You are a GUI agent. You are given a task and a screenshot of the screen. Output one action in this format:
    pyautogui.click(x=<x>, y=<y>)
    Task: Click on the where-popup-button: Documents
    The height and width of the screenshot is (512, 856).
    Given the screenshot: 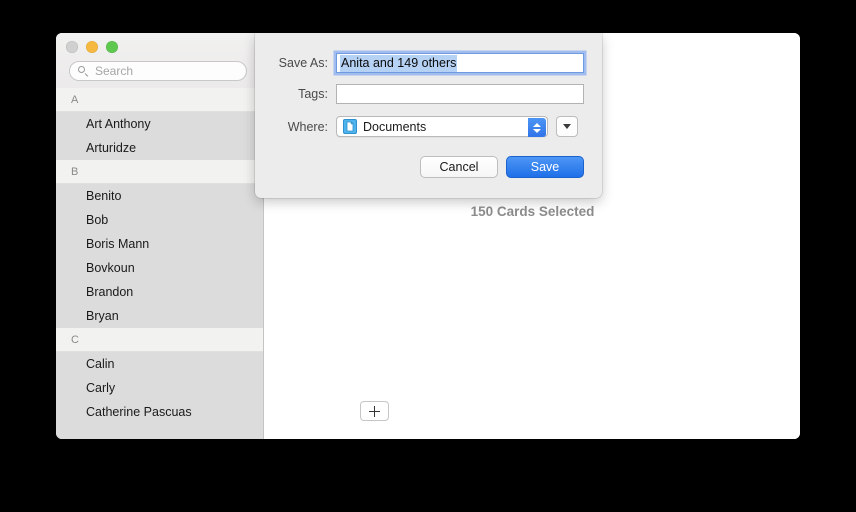 What is the action you would take?
    pyautogui.click(x=442, y=126)
    